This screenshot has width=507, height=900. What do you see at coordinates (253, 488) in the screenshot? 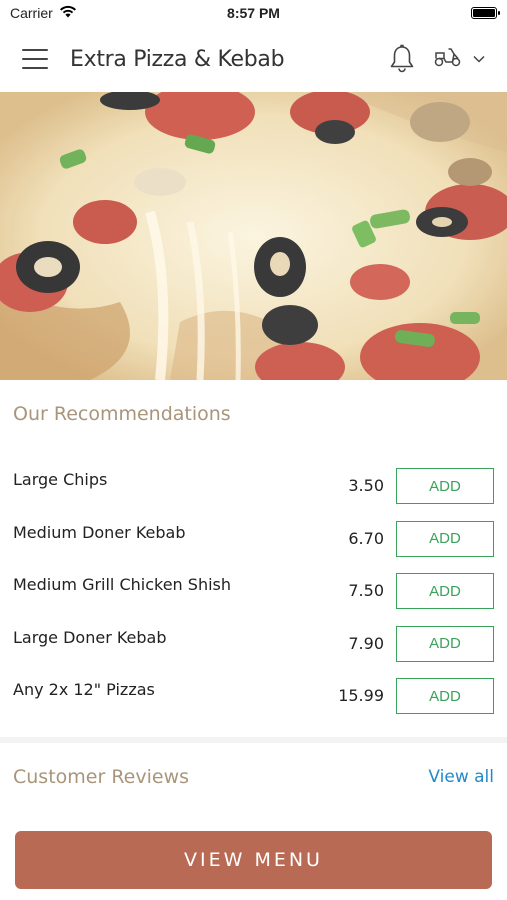
I see `list-item: Large Chips 3.50 ADD` at bounding box center [253, 488].